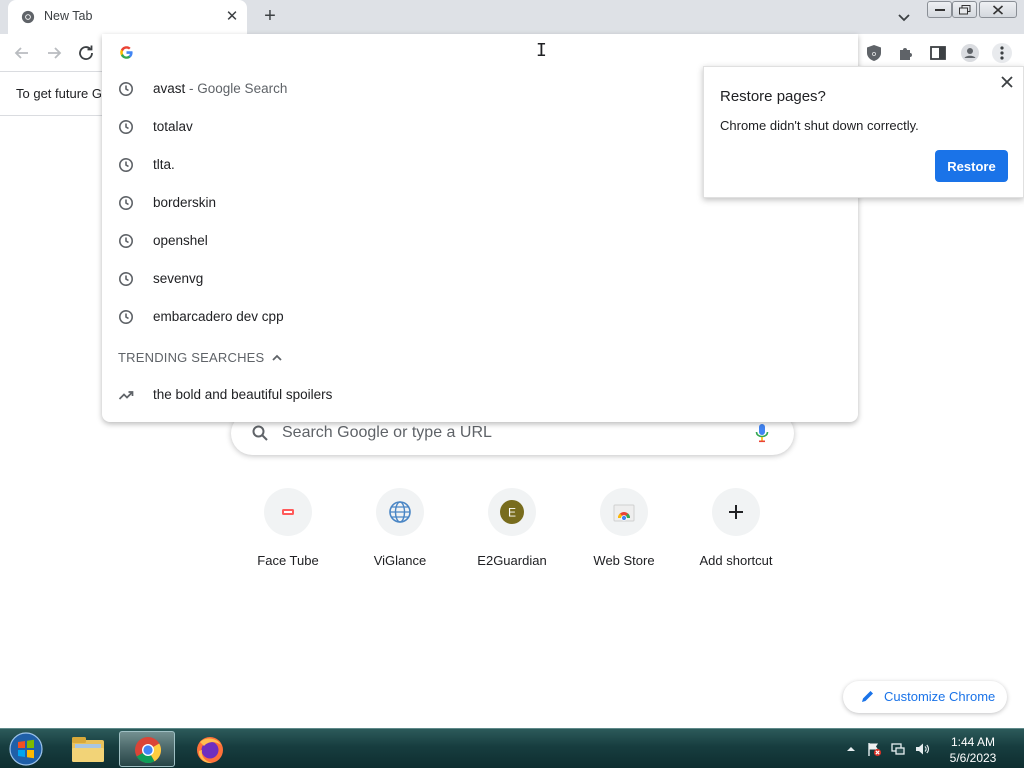  I want to click on chevron-up-icon, so click(277, 358).